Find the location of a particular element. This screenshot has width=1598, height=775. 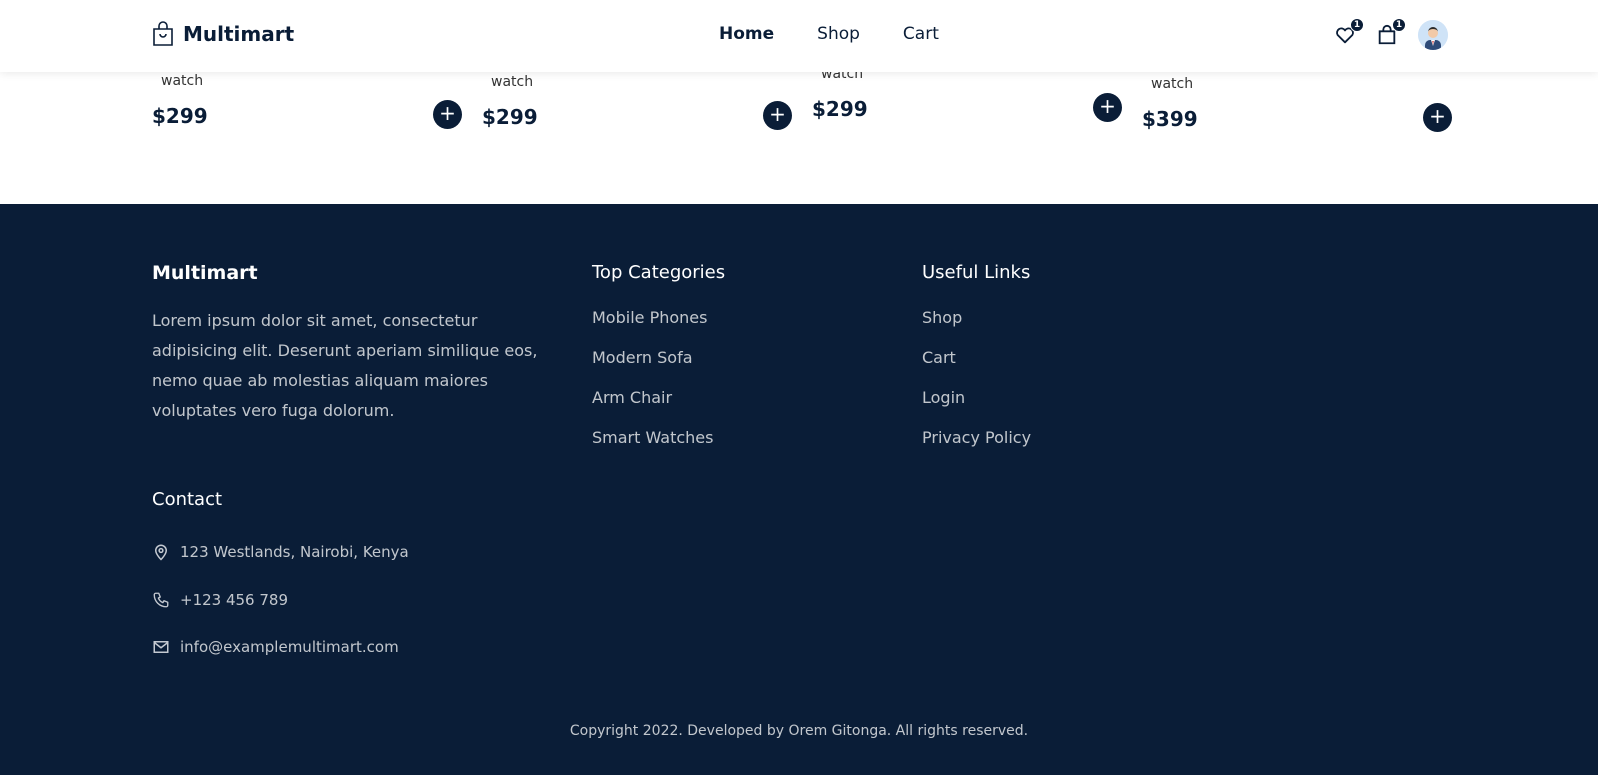

cart-count-badge: 1 is located at coordinates (1399, 25).